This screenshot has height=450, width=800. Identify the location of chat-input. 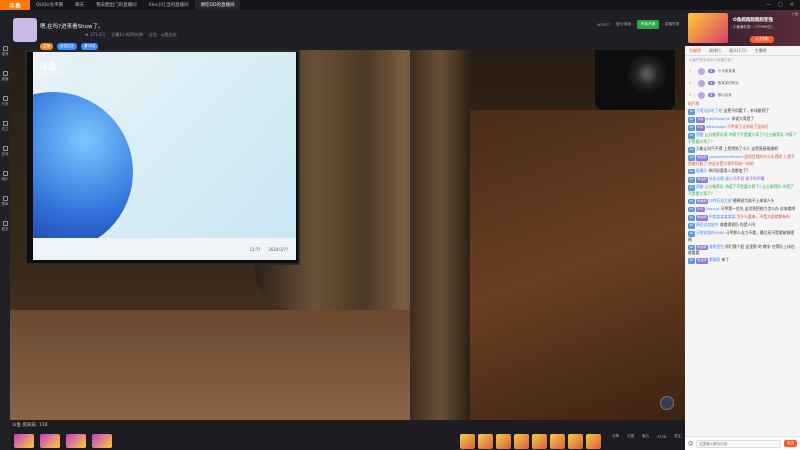
(738, 443).